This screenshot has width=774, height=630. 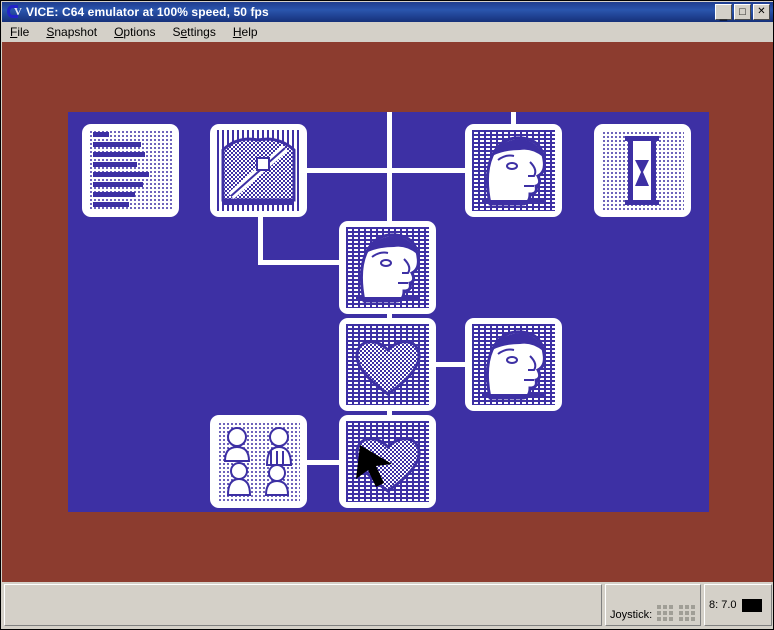 What do you see at coordinates (738, 605) in the screenshot?
I see `drive-status-panel: 8: 7.0` at bounding box center [738, 605].